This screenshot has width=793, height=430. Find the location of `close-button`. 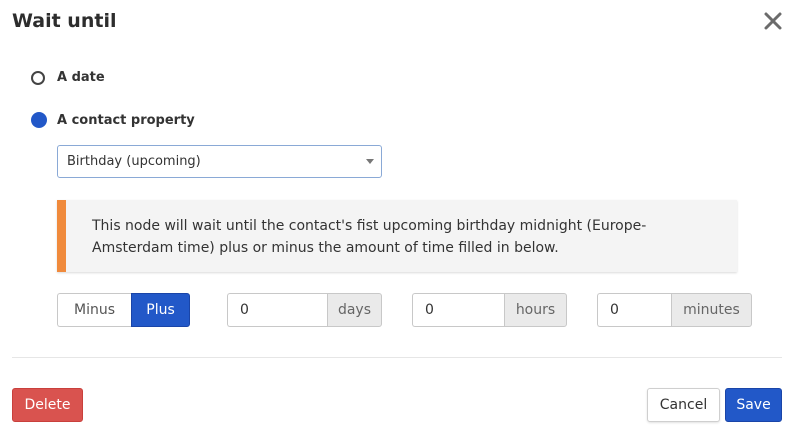

close-button is located at coordinates (773, 21).